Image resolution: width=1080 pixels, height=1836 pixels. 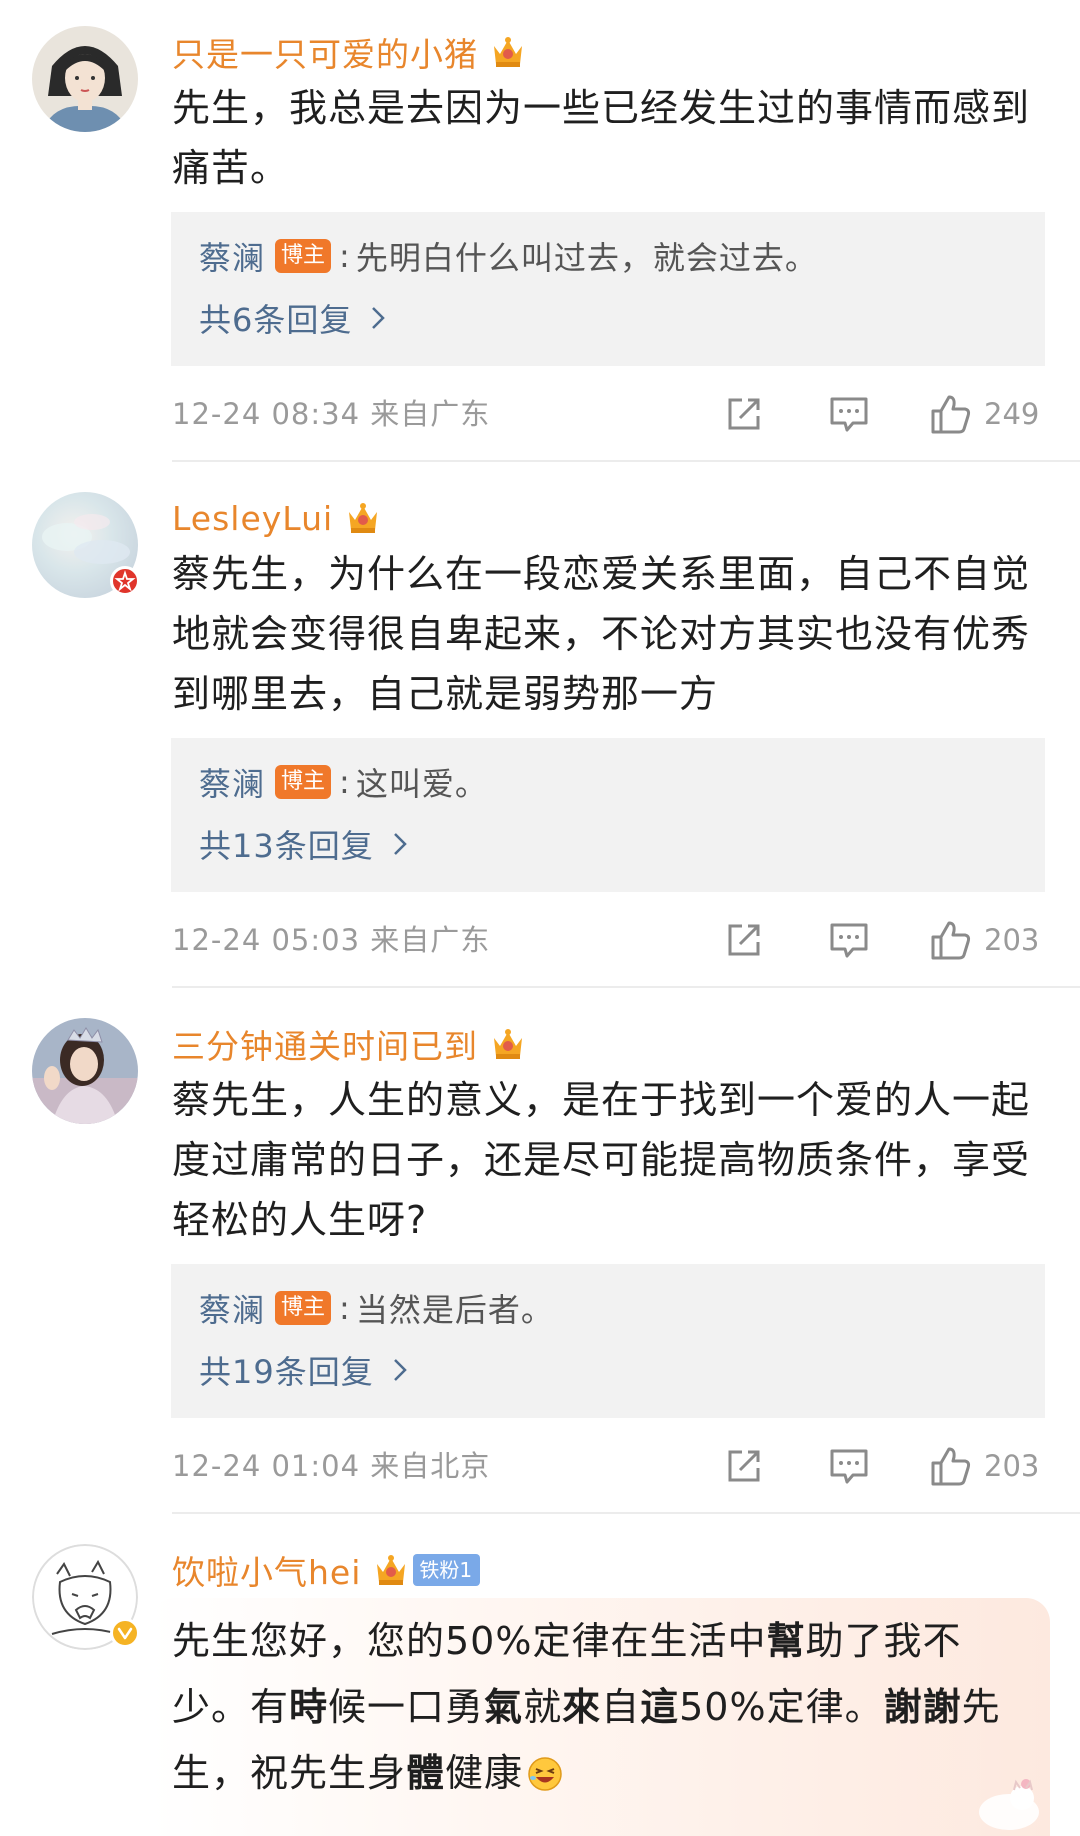 What do you see at coordinates (421, 784) in the screenshot?
I see `reply-text: 这叫爱。` at bounding box center [421, 784].